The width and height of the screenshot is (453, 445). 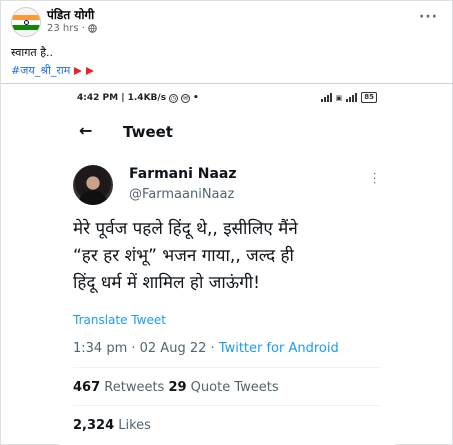 I want to click on hashtag-link: #जय_श्री_राम, so click(x=40, y=70).